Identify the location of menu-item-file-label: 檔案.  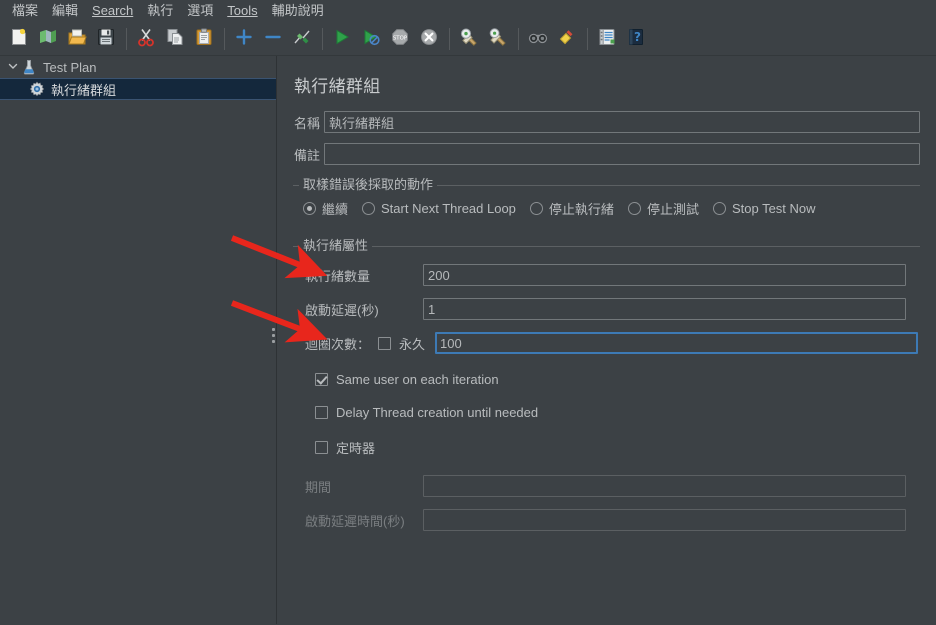
(25, 10).